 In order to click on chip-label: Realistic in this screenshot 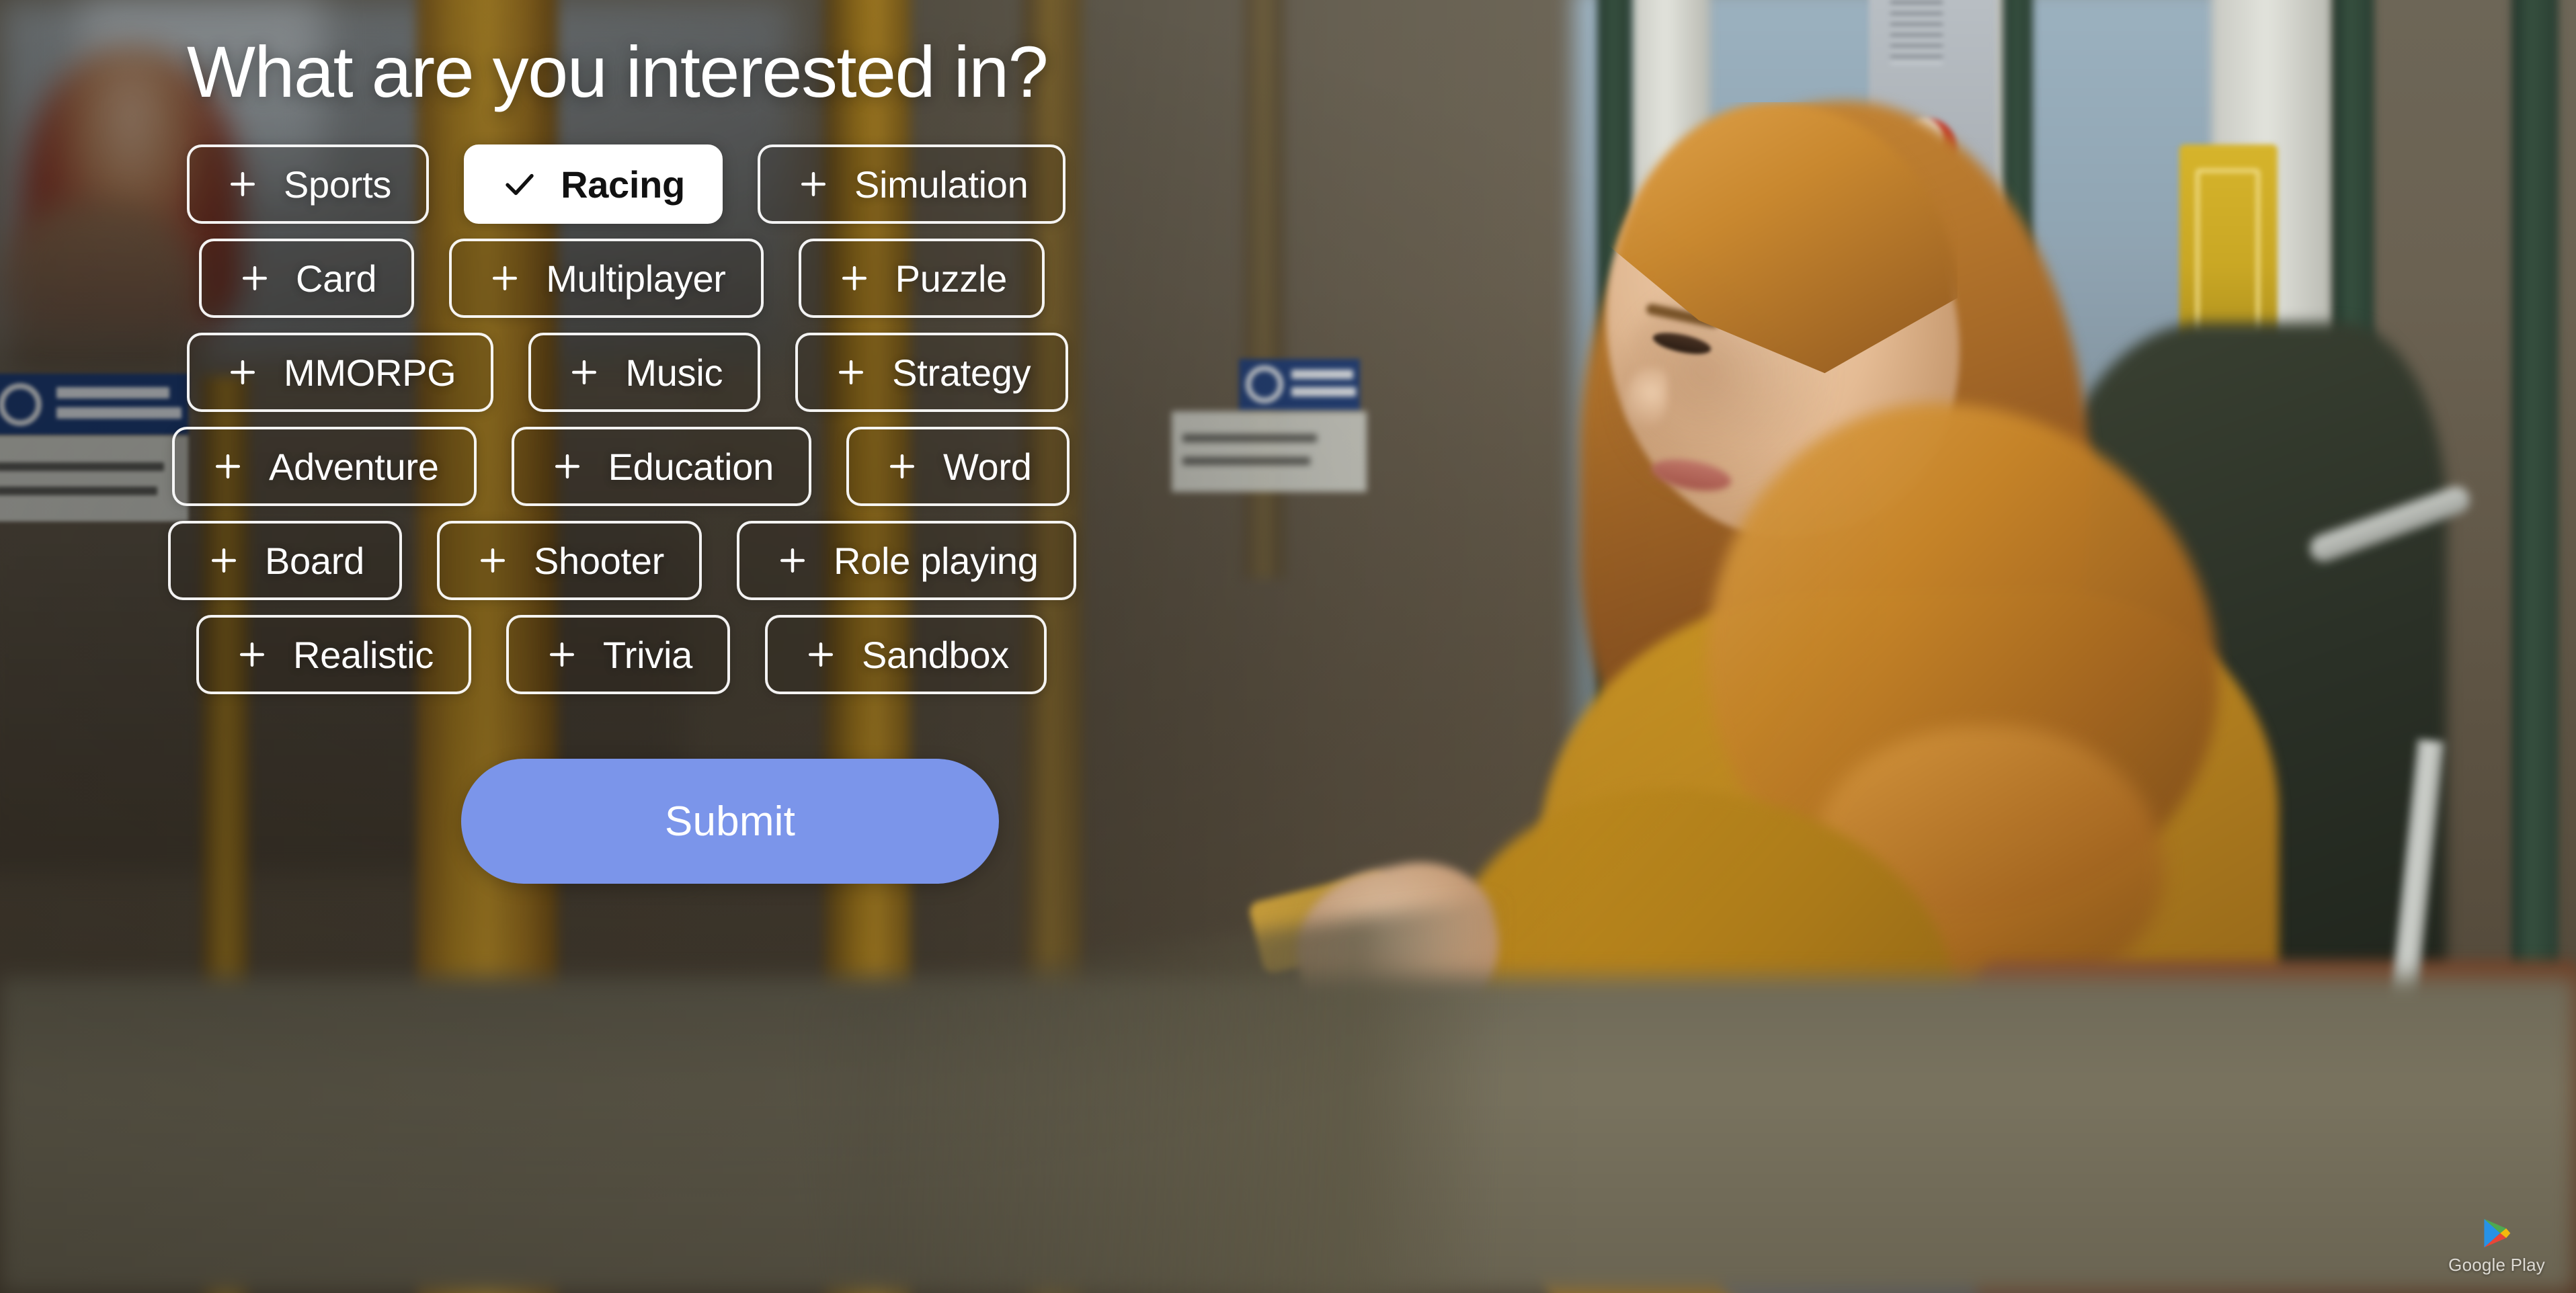, I will do `click(363, 654)`.